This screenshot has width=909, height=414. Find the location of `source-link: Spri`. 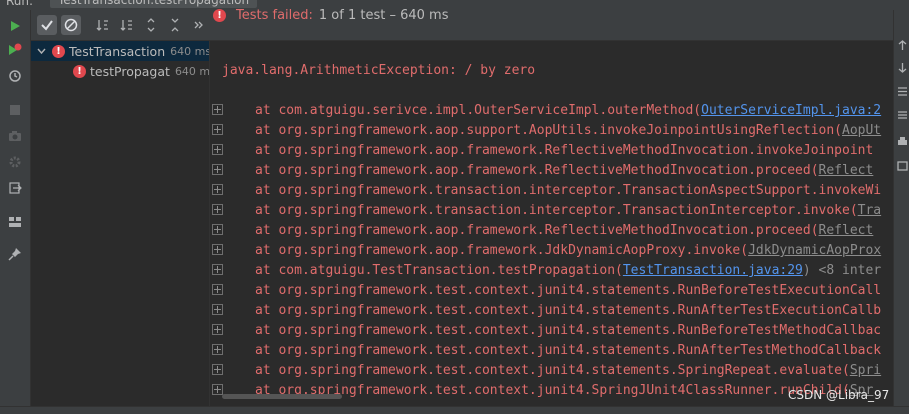

source-link: Spri is located at coordinates (865, 370).